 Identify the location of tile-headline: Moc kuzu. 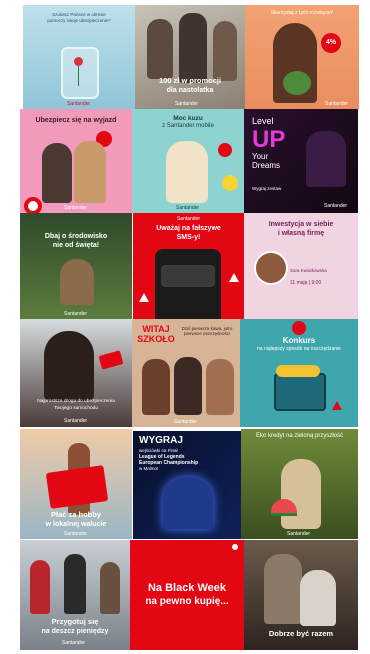
(188, 118).